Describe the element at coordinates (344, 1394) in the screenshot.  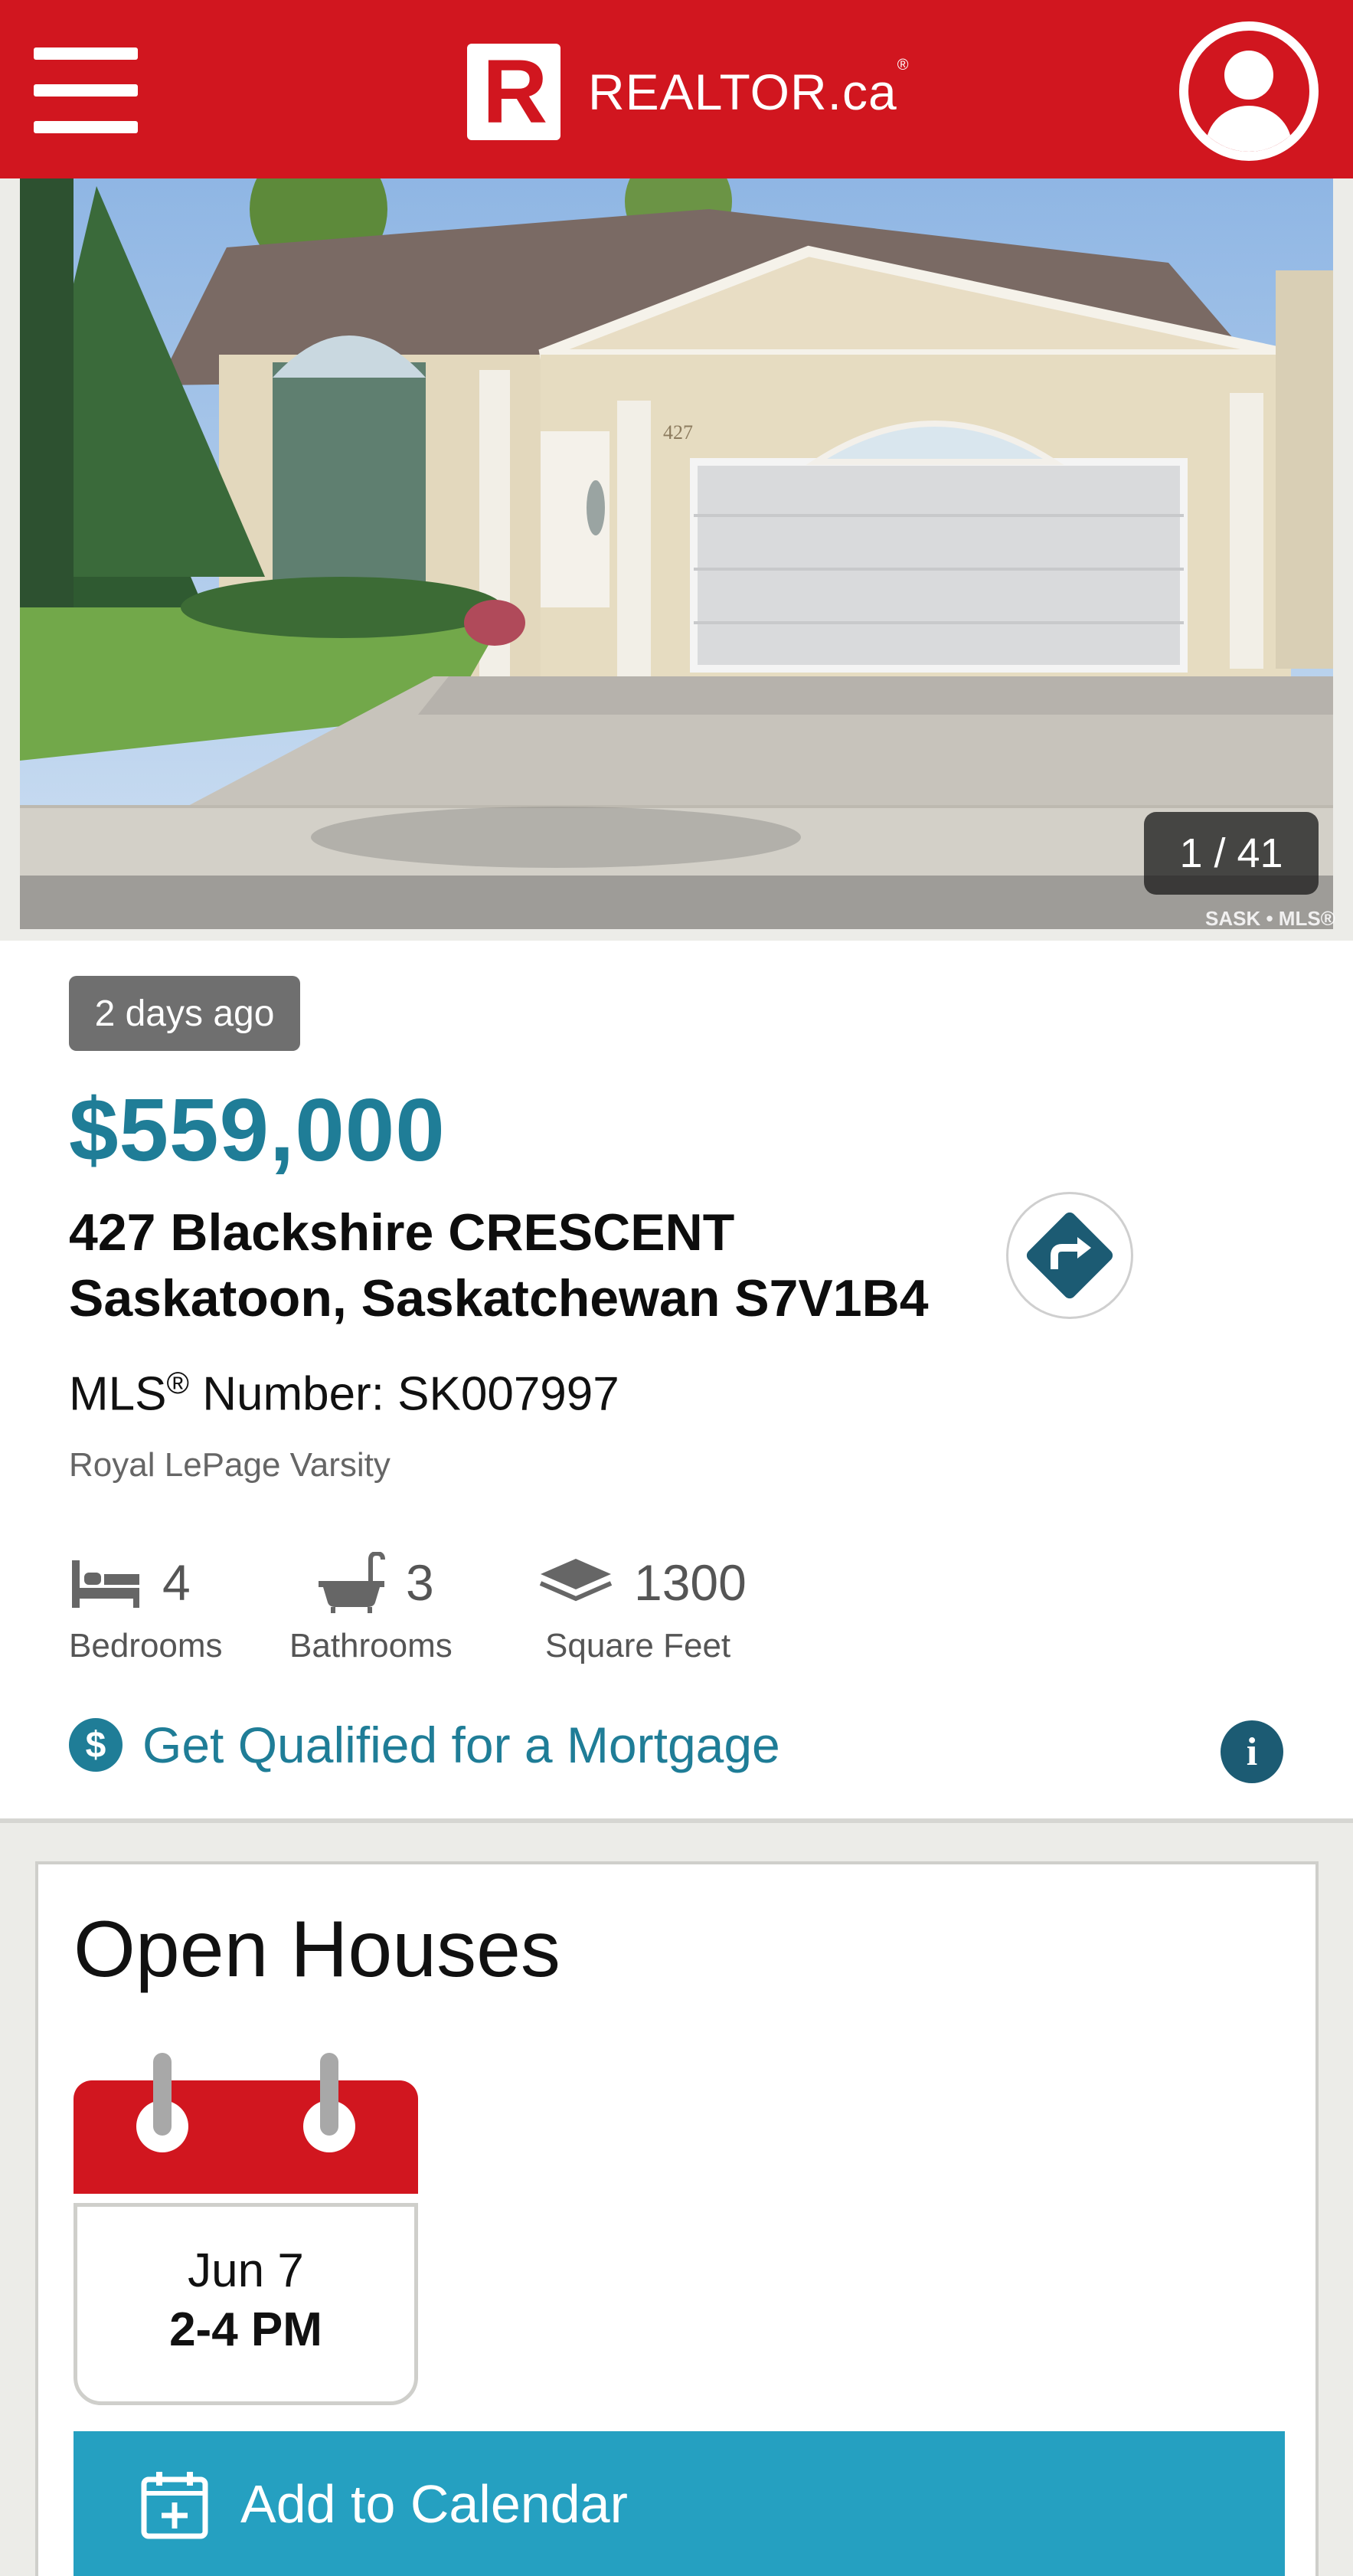
I see `mls-number: MLS® Number: SK007997` at that location.